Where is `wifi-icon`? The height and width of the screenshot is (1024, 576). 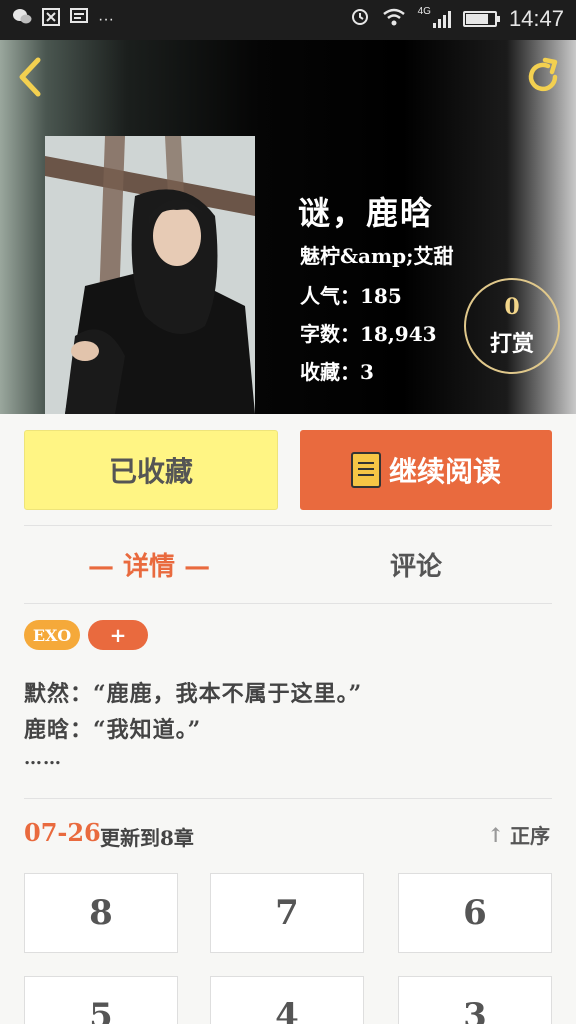 wifi-icon is located at coordinates (394, 19).